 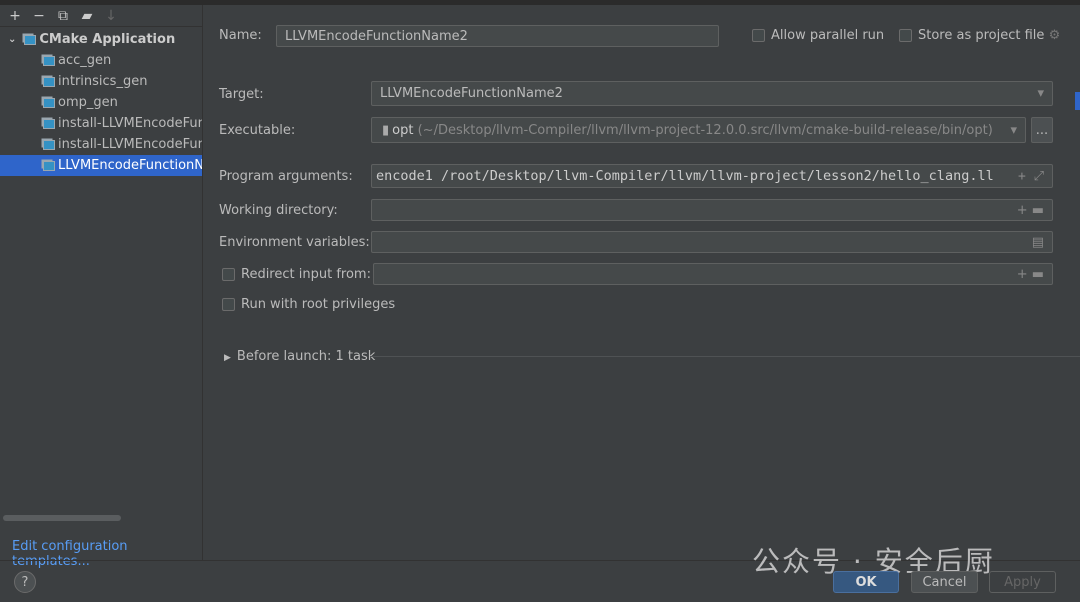 What do you see at coordinates (712, 242) in the screenshot?
I see `env-vars-input: ▤` at bounding box center [712, 242].